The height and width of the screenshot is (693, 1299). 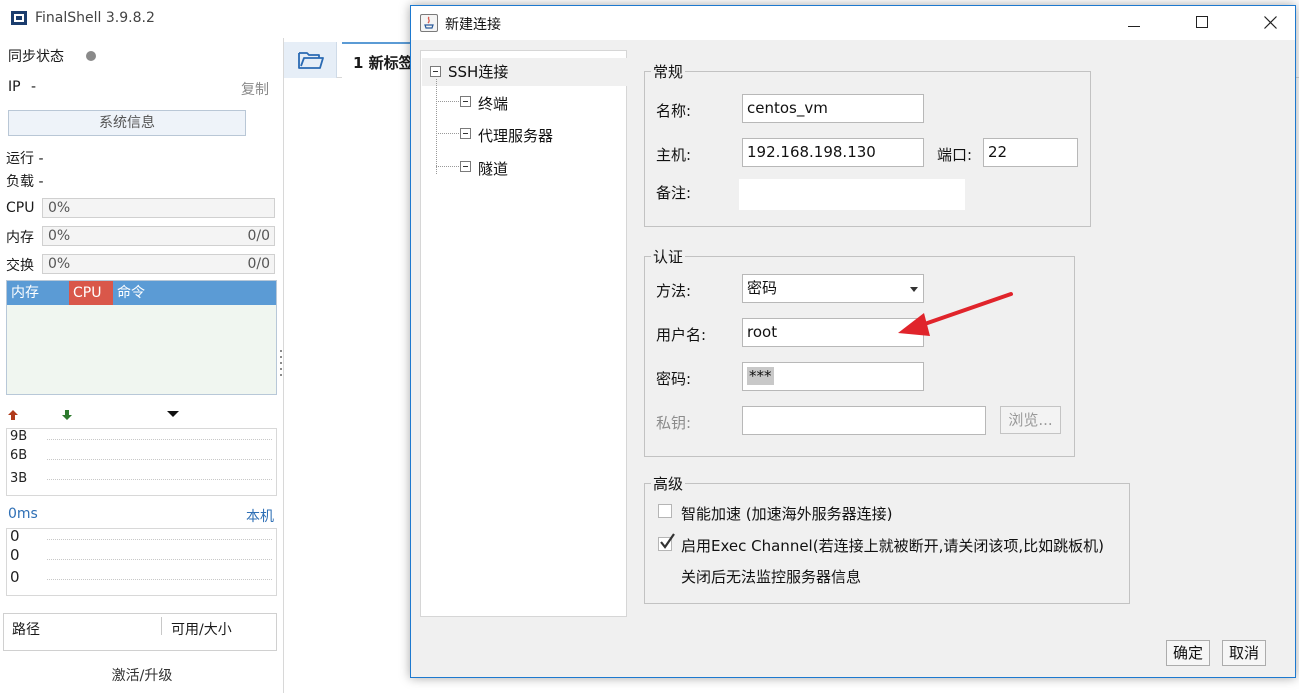 What do you see at coordinates (158, 264) in the screenshot?
I see `swap-meter: 0% 0/0` at bounding box center [158, 264].